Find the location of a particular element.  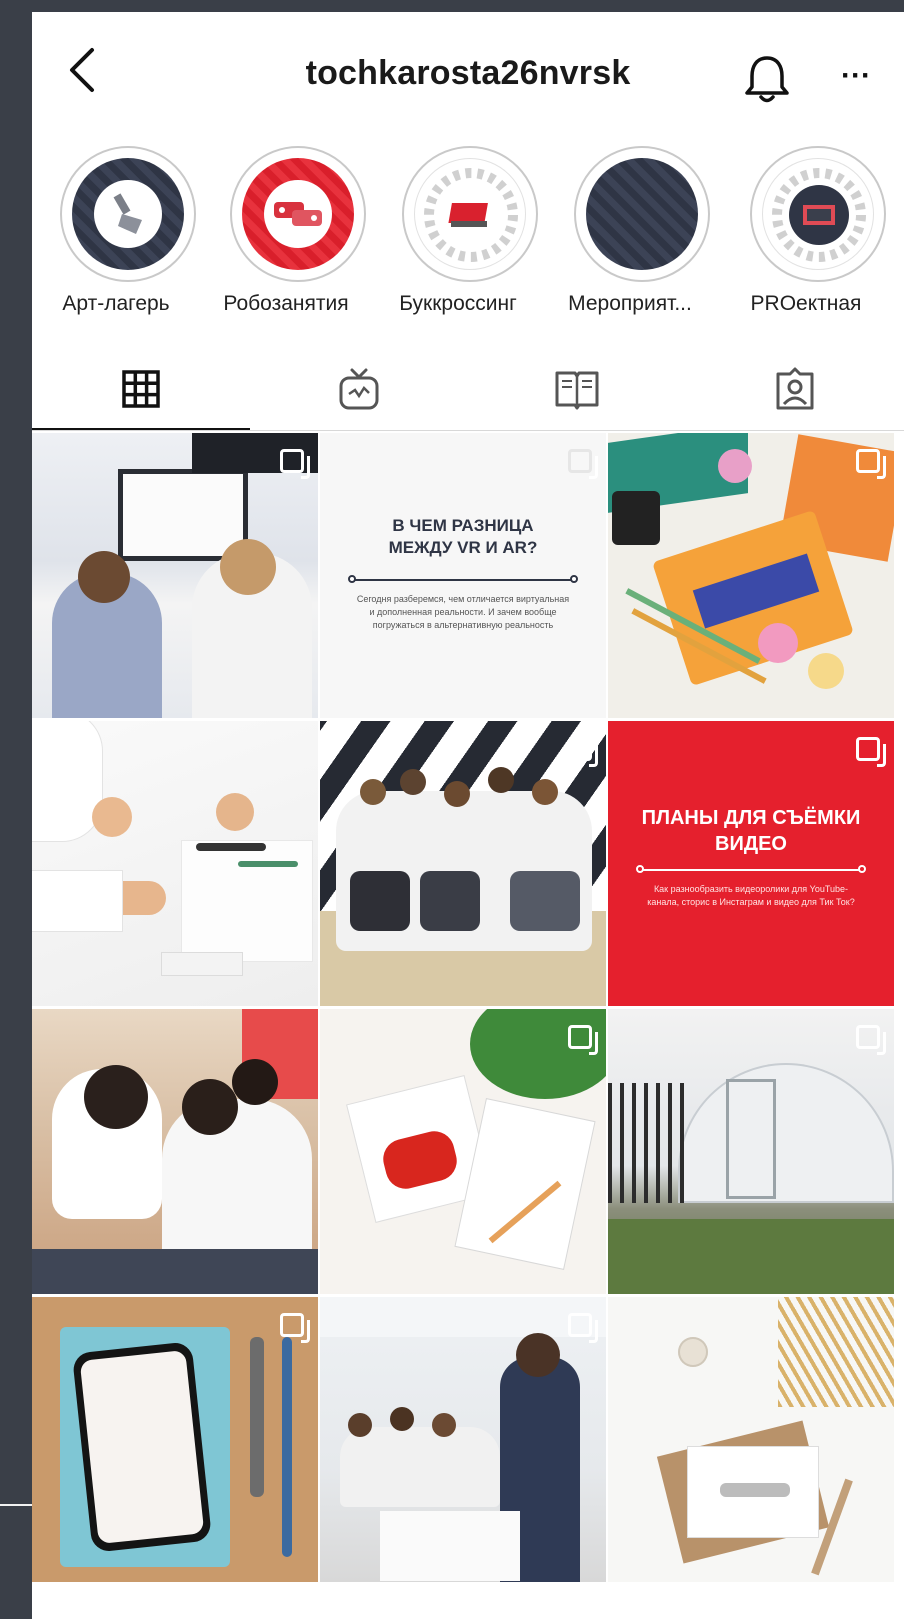

tab-tagged is located at coordinates (795, 389).